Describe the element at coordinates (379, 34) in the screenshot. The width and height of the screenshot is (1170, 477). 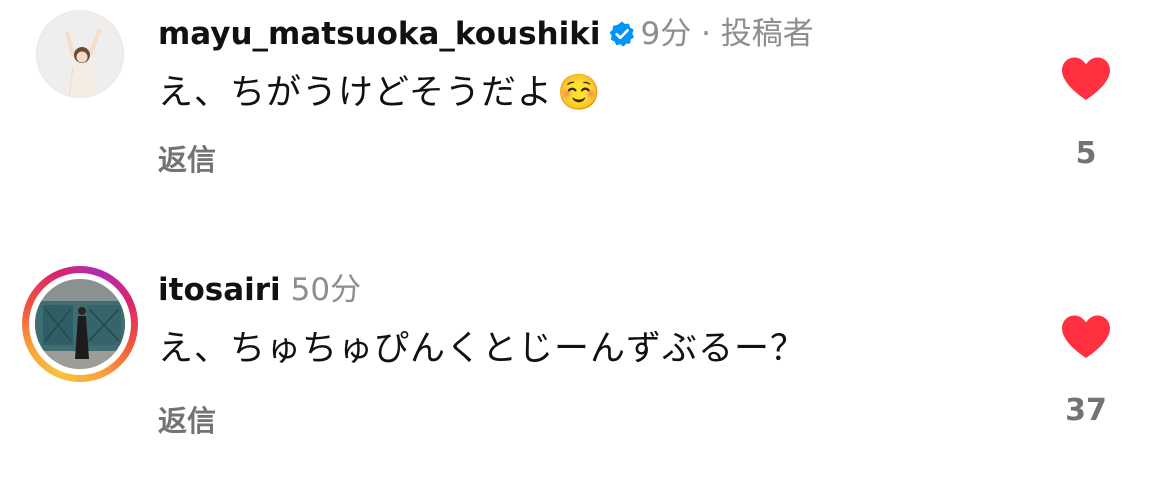
I see `username: mayu_matsuoka_koushiki` at that location.